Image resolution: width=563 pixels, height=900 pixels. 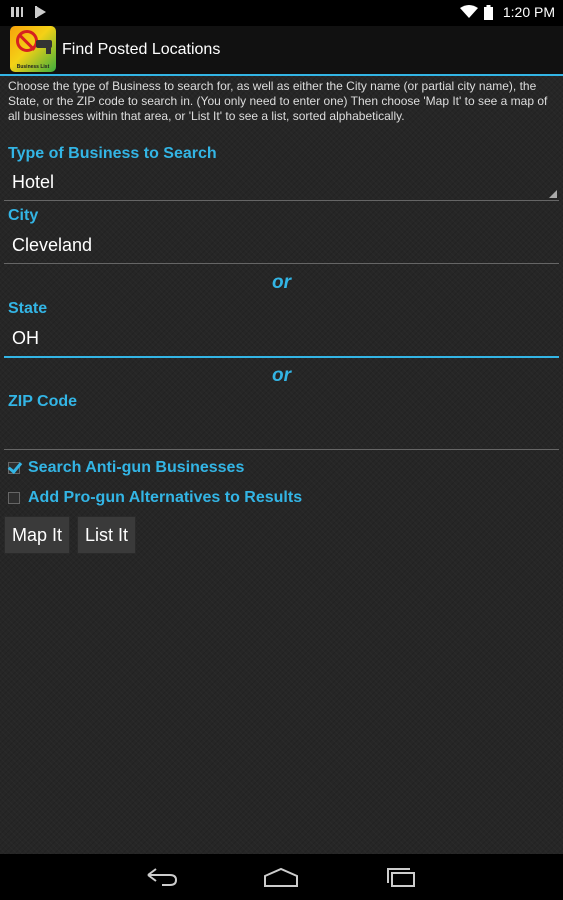 I want to click on business-type-value: Hotel, so click(x=33, y=182).